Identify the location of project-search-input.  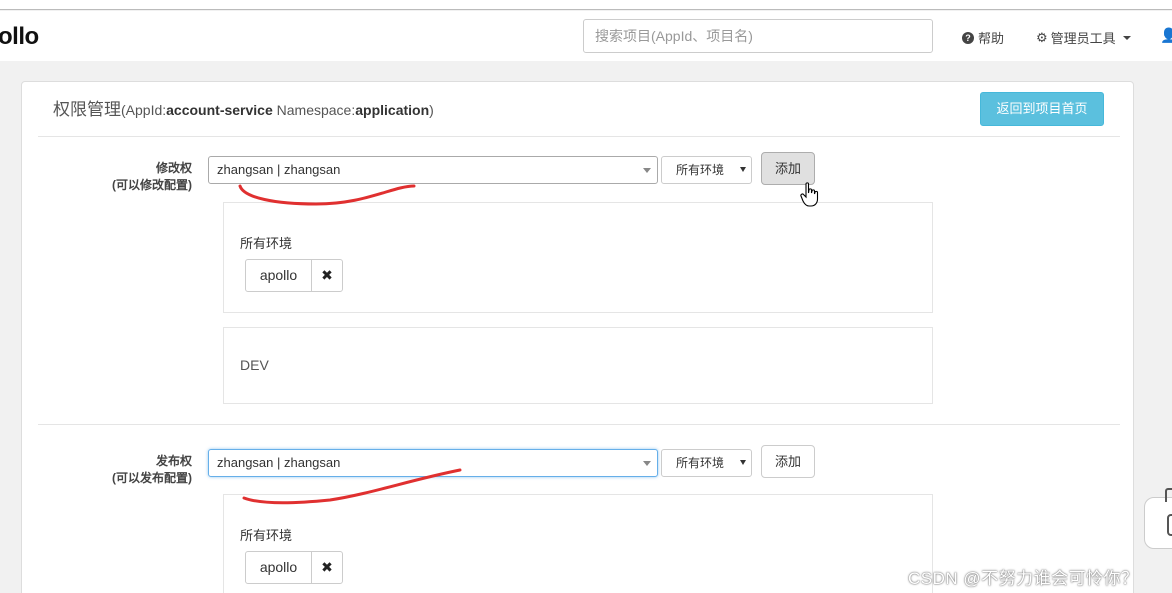
(758, 36).